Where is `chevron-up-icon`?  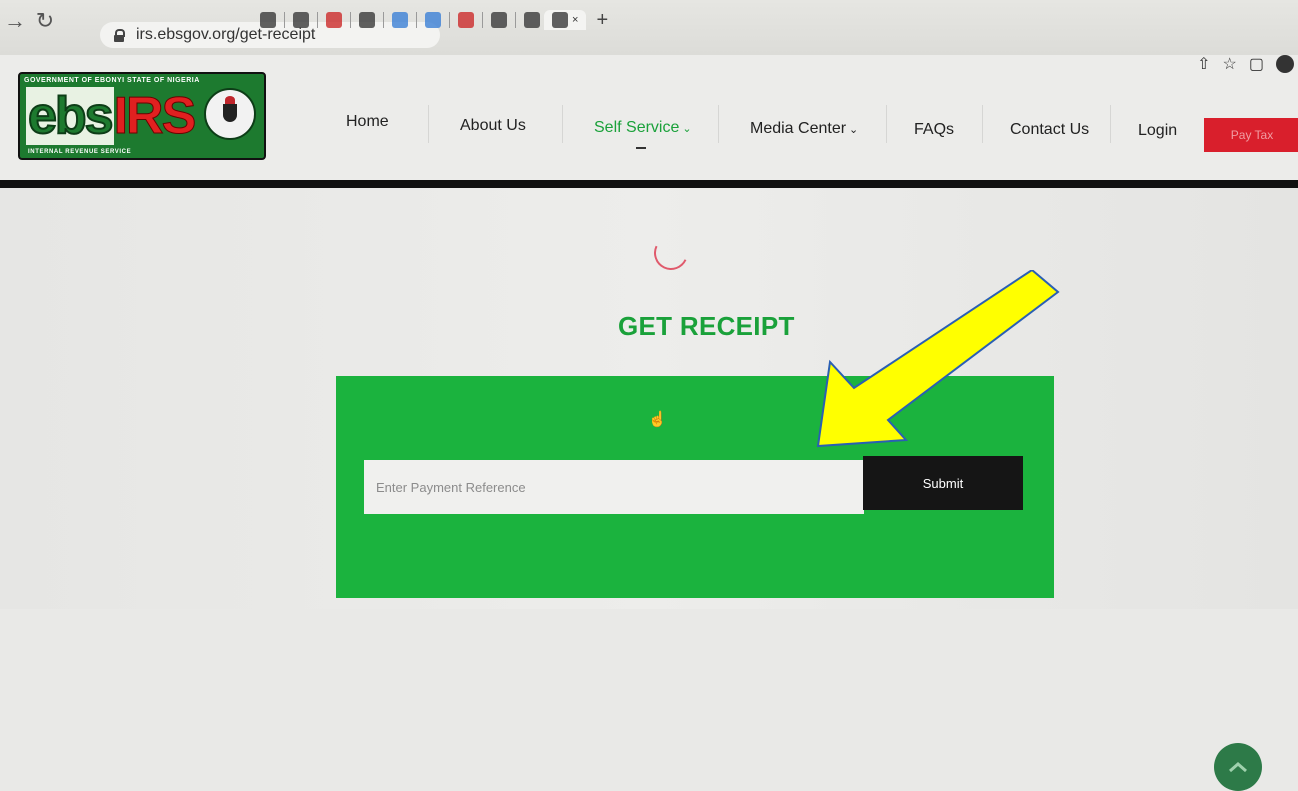 chevron-up-icon is located at coordinates (1238, 767).